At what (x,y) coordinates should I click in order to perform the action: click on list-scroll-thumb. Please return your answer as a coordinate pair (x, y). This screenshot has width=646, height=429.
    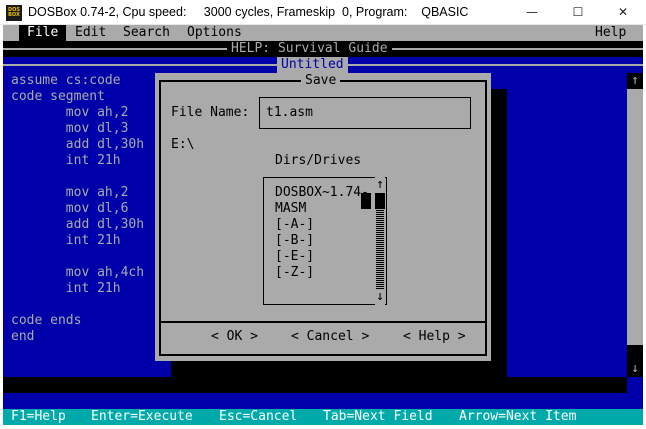
    Looking at the image, I should click on (380, 201).